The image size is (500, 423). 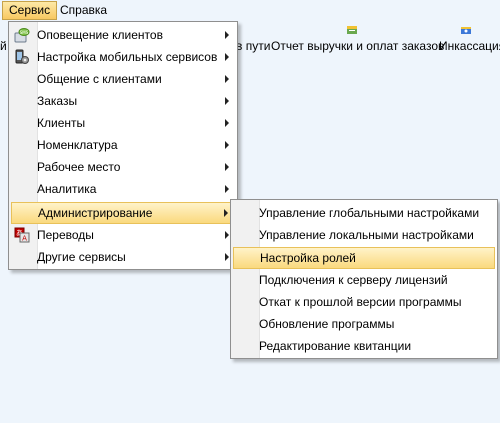 What do you see at coordinates (3, 46) in the screenshot?
I see `toolbar-partial-label: й` at bounding box center [3, 46].